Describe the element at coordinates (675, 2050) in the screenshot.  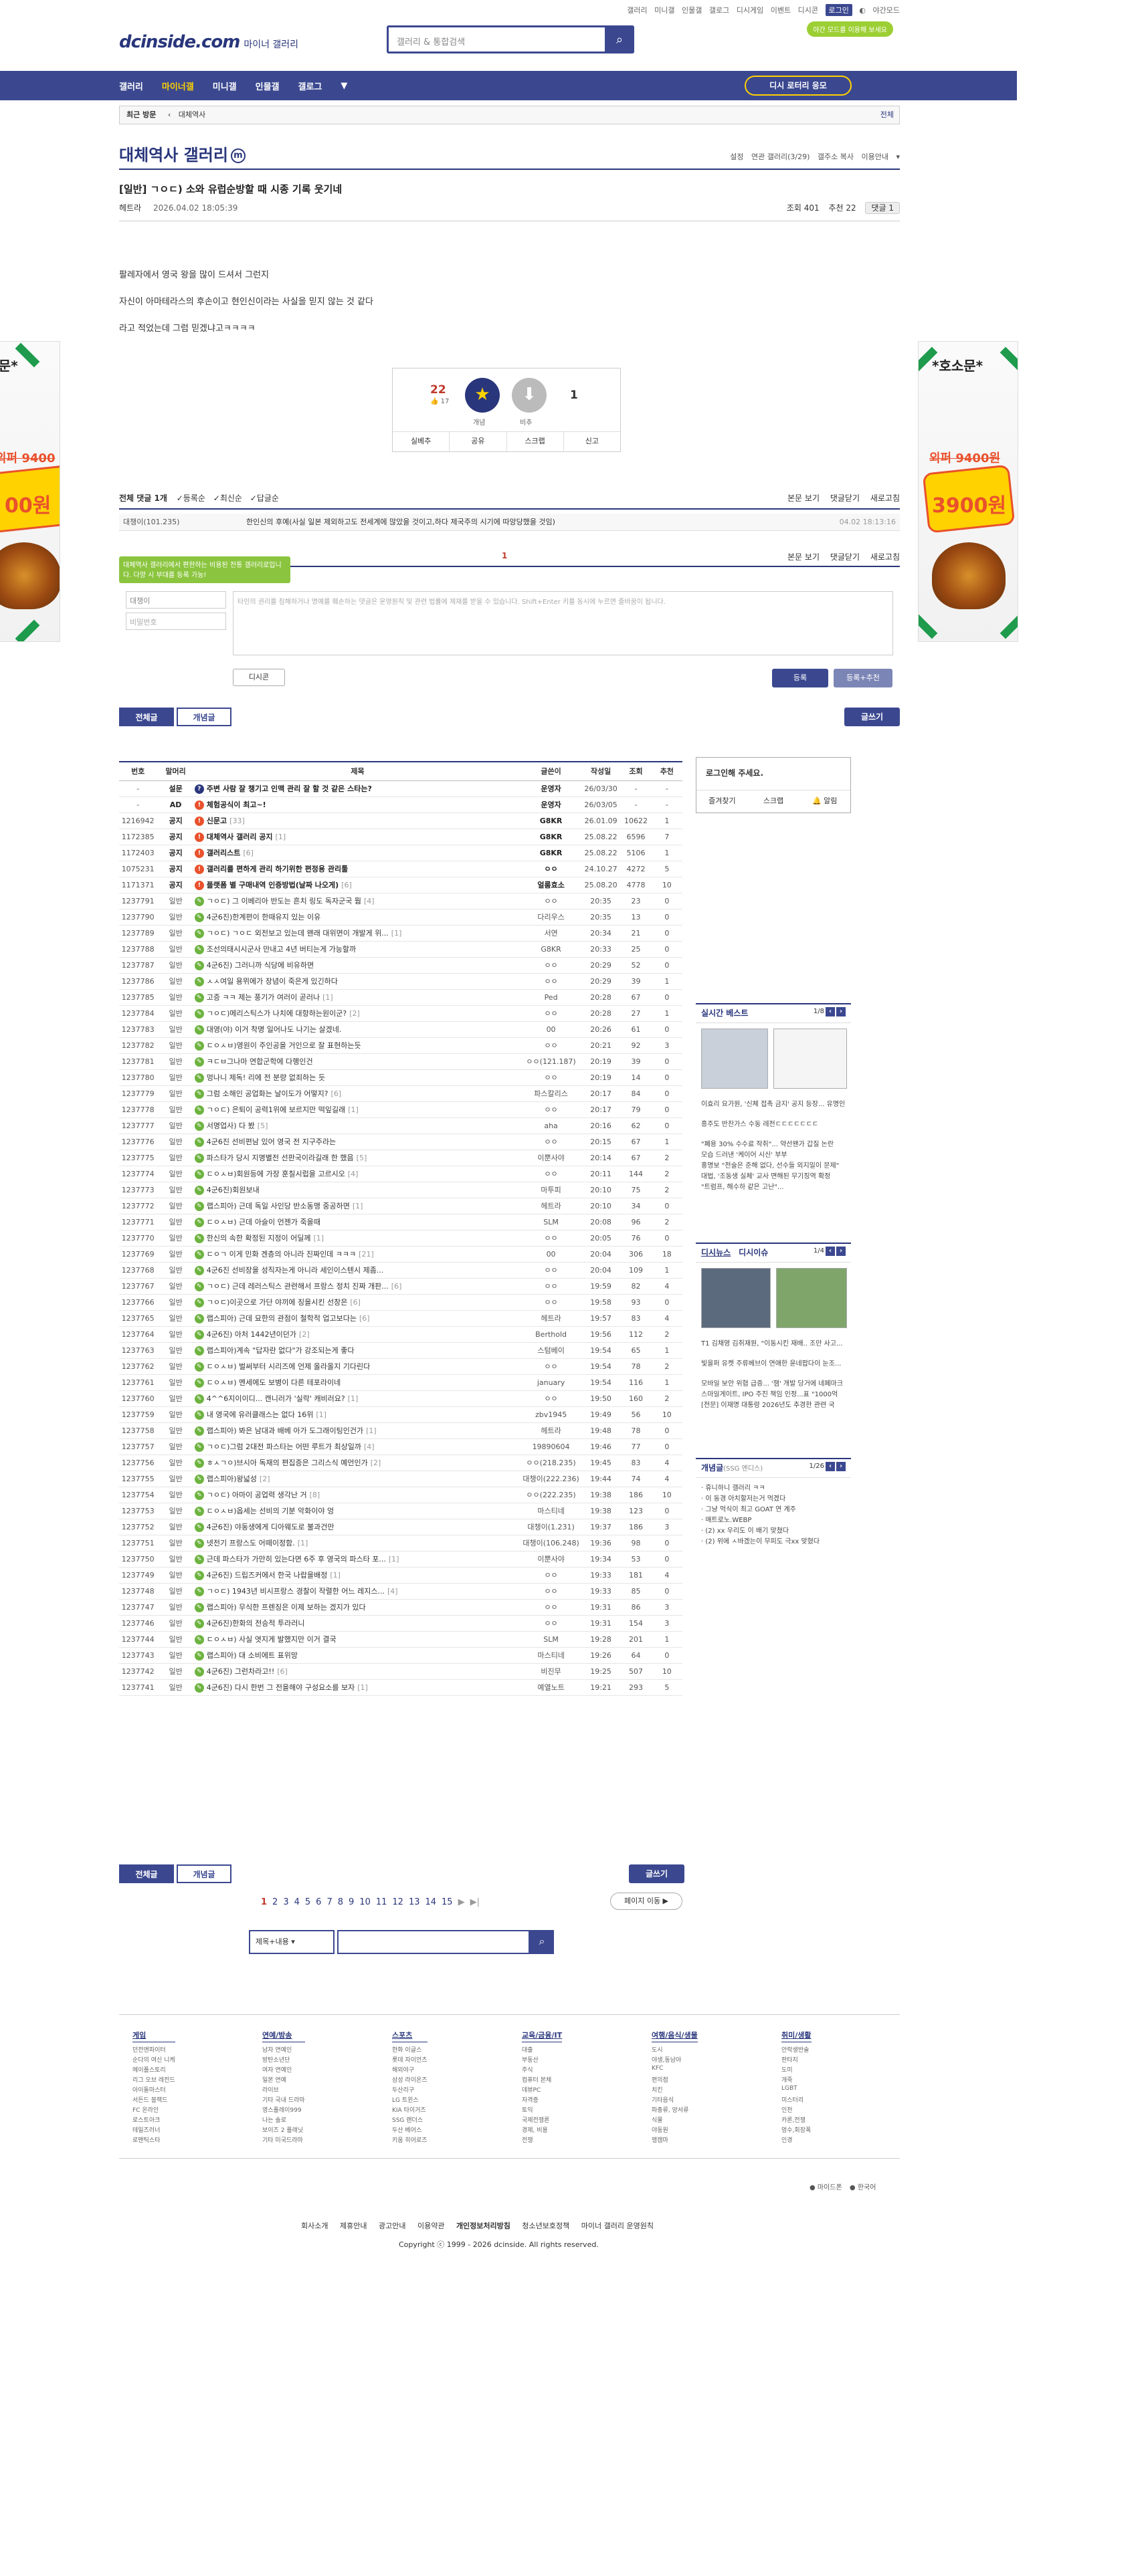
I see `footer-col-item: 도시` at that location.